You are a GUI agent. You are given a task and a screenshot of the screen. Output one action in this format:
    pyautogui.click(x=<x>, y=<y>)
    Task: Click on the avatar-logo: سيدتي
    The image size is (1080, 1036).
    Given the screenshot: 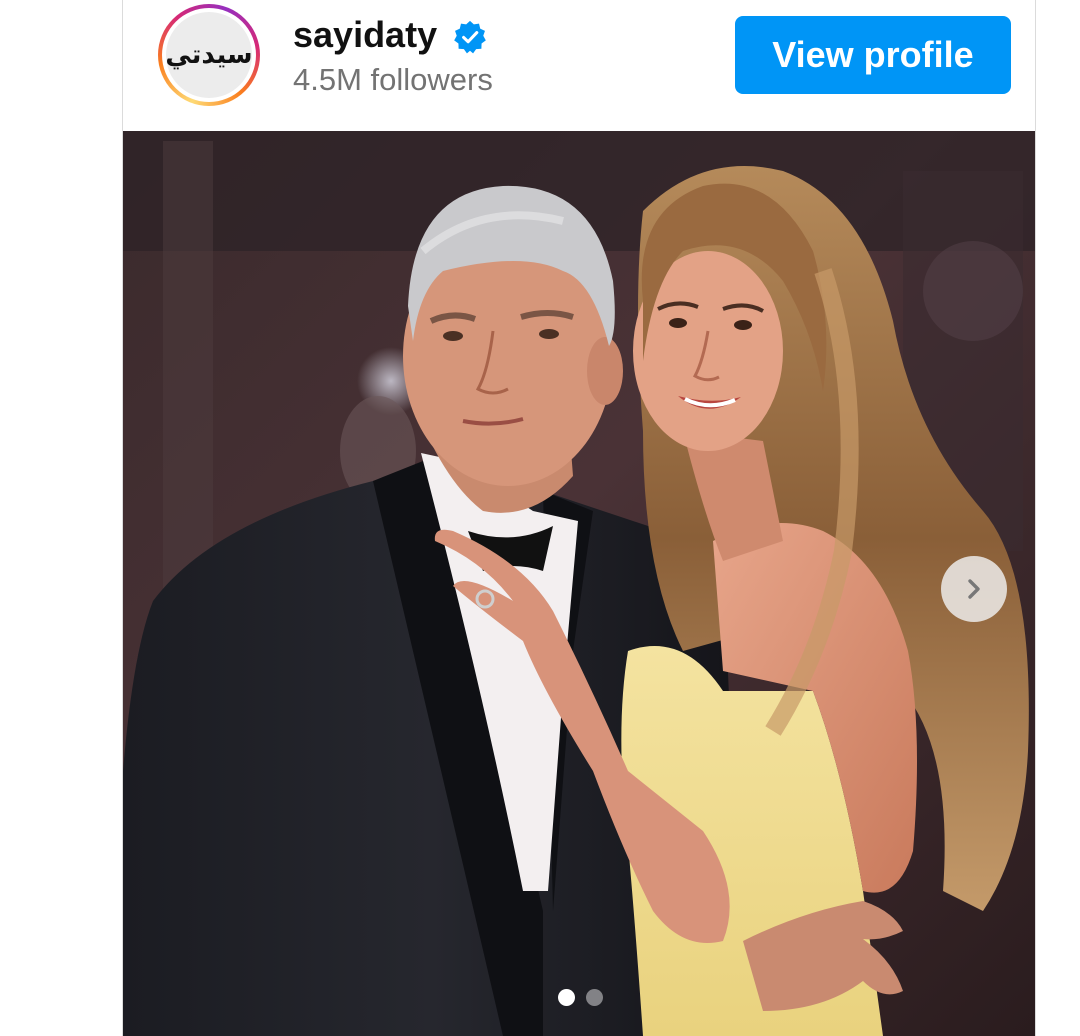 What is the action you would take?
    pyautogui.click(x=209, y=55)
    